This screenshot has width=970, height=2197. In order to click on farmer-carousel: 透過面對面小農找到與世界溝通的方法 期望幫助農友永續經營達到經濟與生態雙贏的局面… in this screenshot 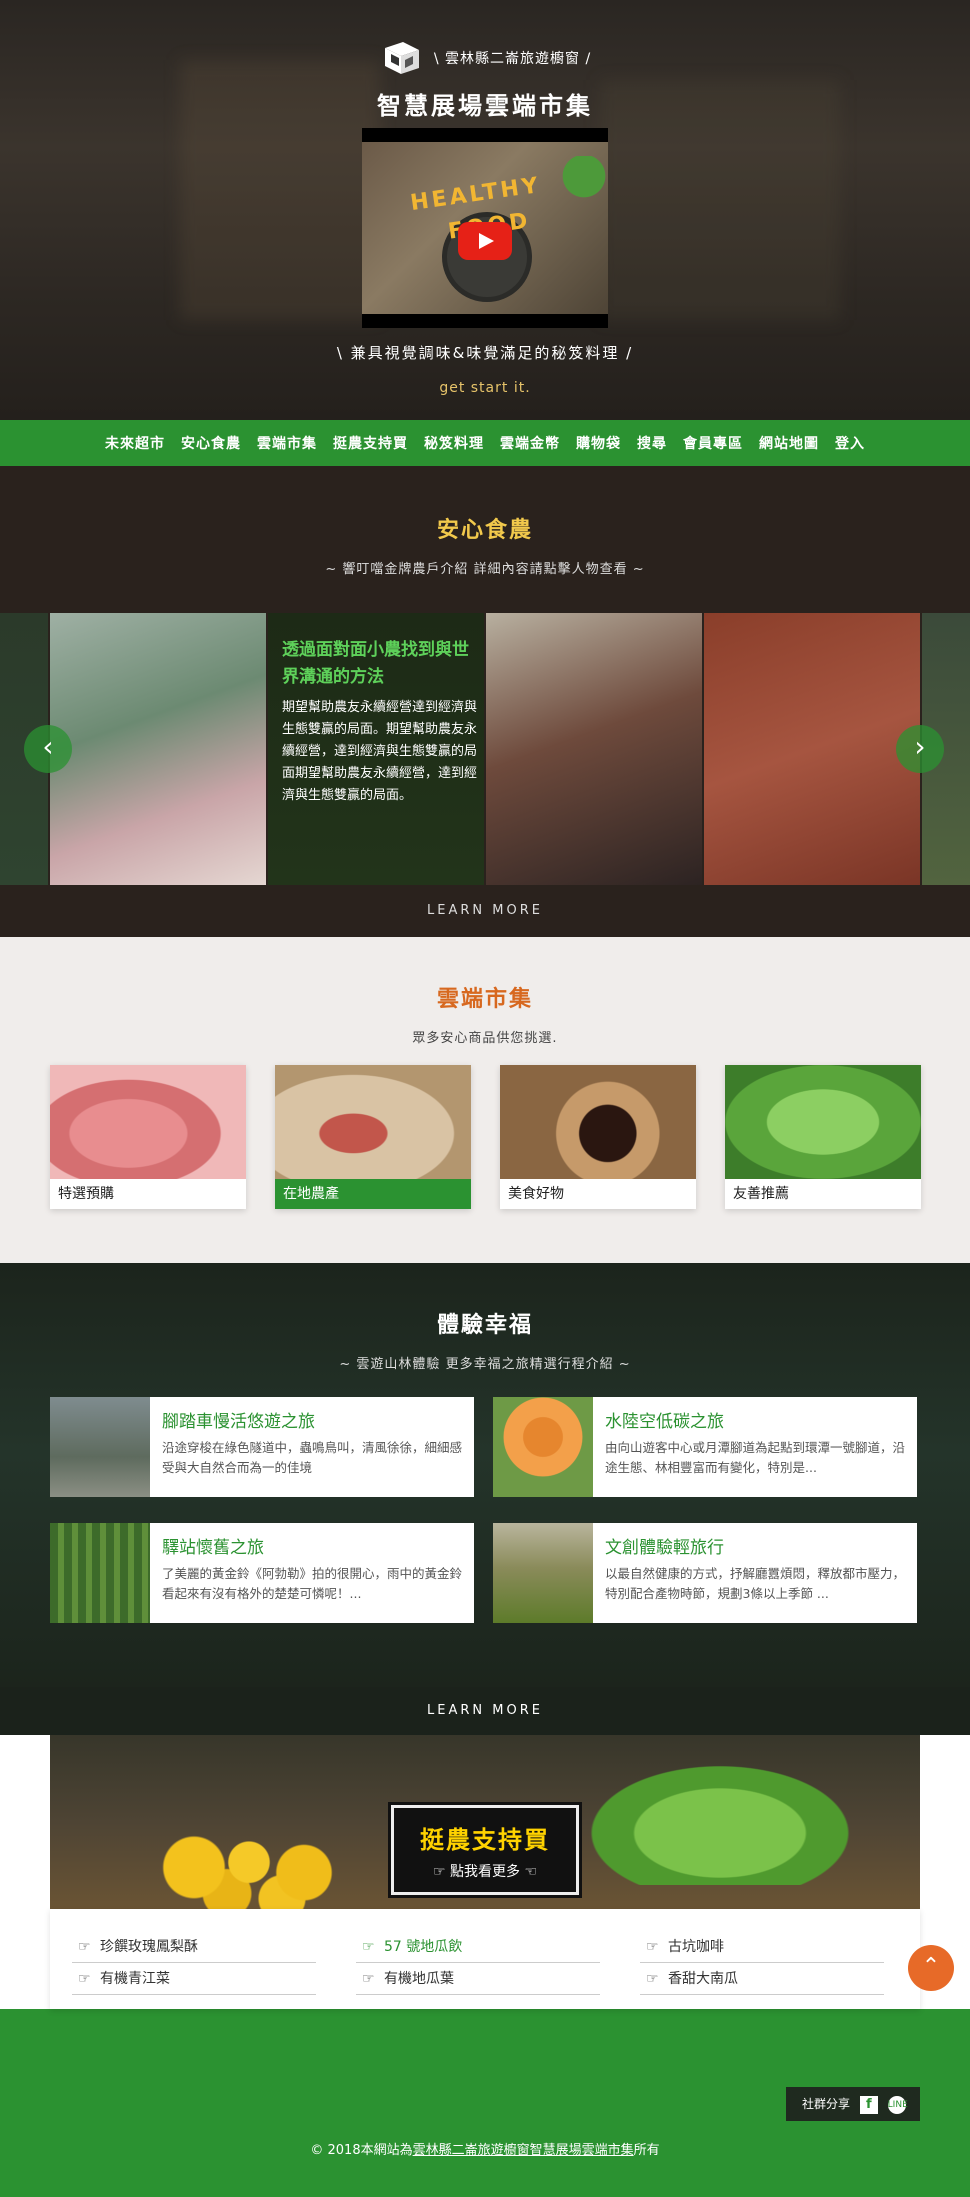, I will do `click(485, 749)`.